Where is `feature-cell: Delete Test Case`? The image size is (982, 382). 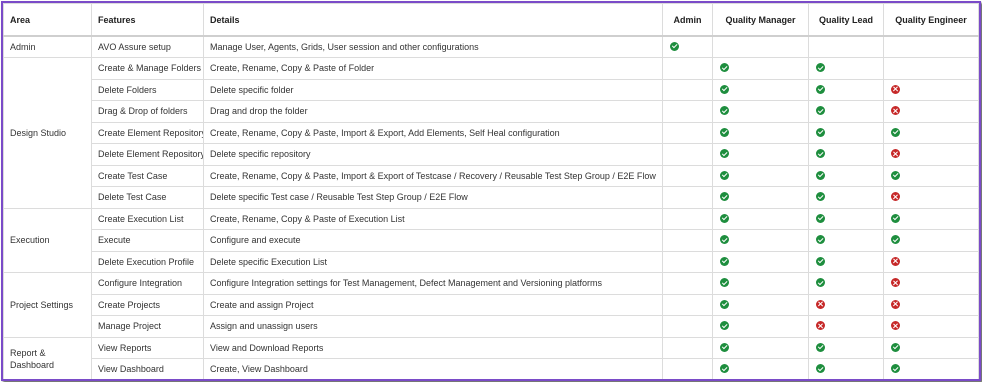
feature-cell: Delete Test Case is located at coordinates (147, 197).